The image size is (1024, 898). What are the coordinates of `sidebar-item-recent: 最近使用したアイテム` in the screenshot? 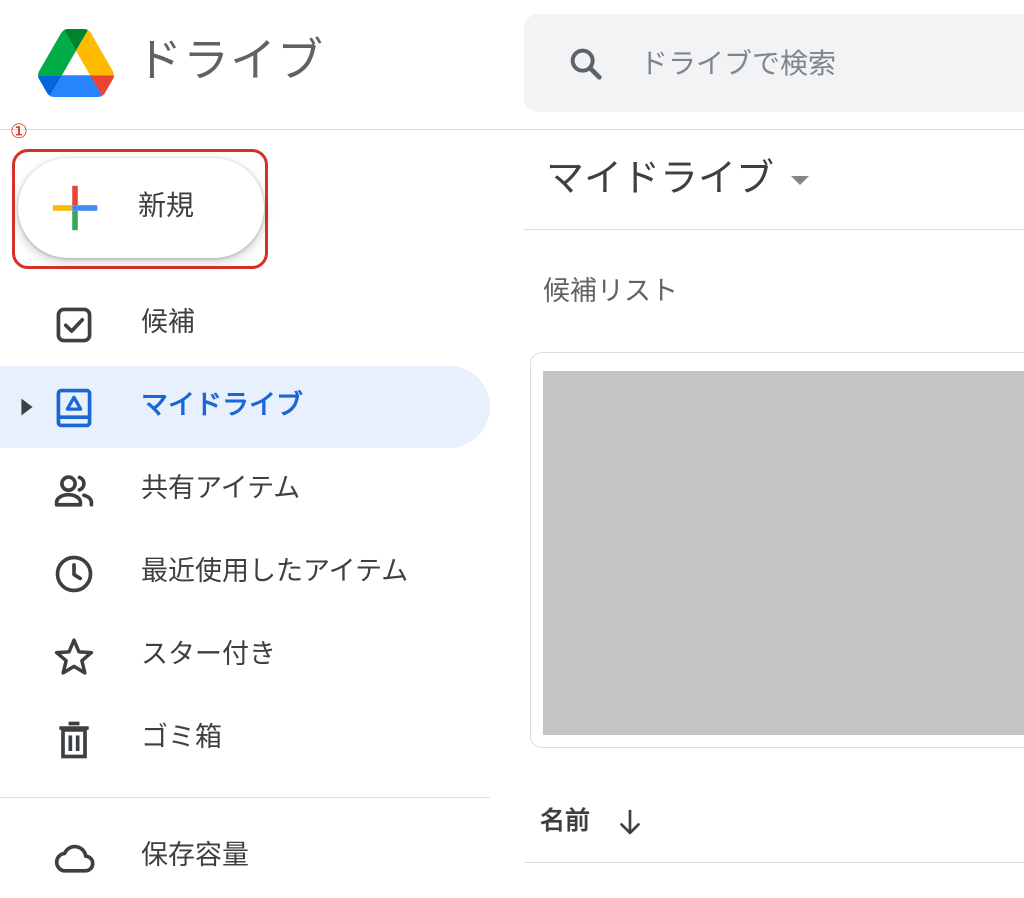 It's located at (245, 573).